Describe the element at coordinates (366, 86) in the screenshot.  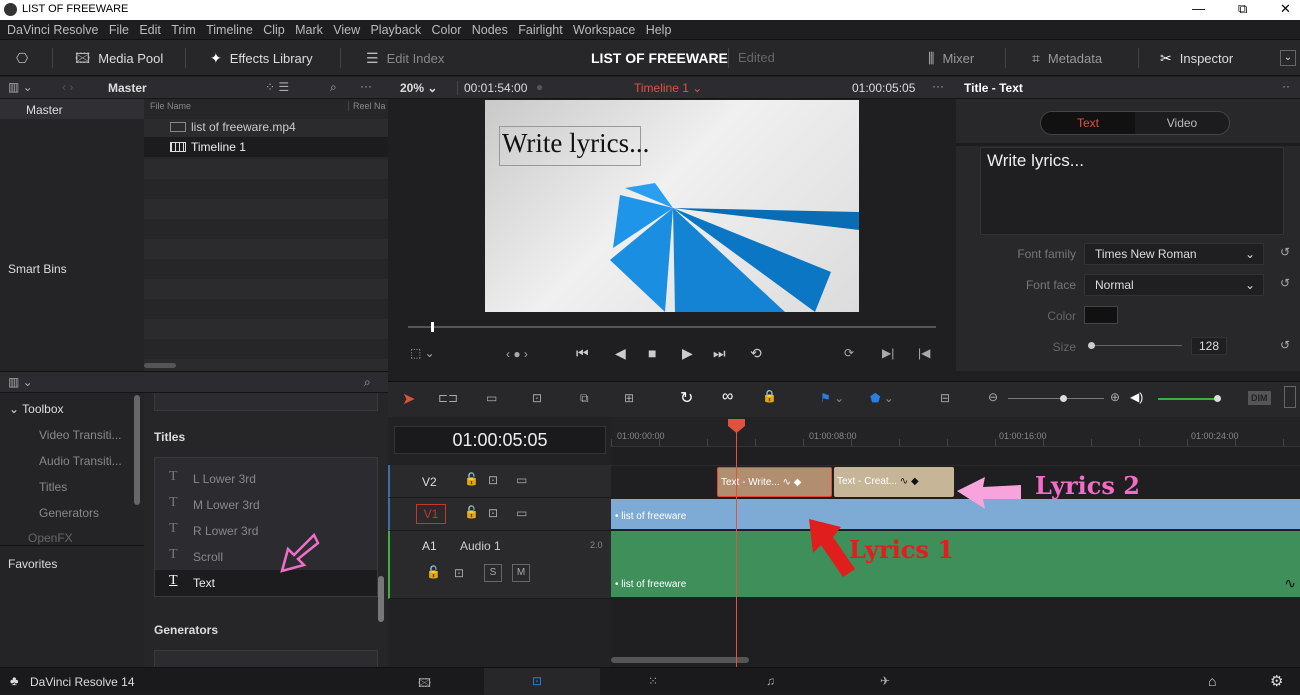
I see `more-options-icon: ···` at that location.